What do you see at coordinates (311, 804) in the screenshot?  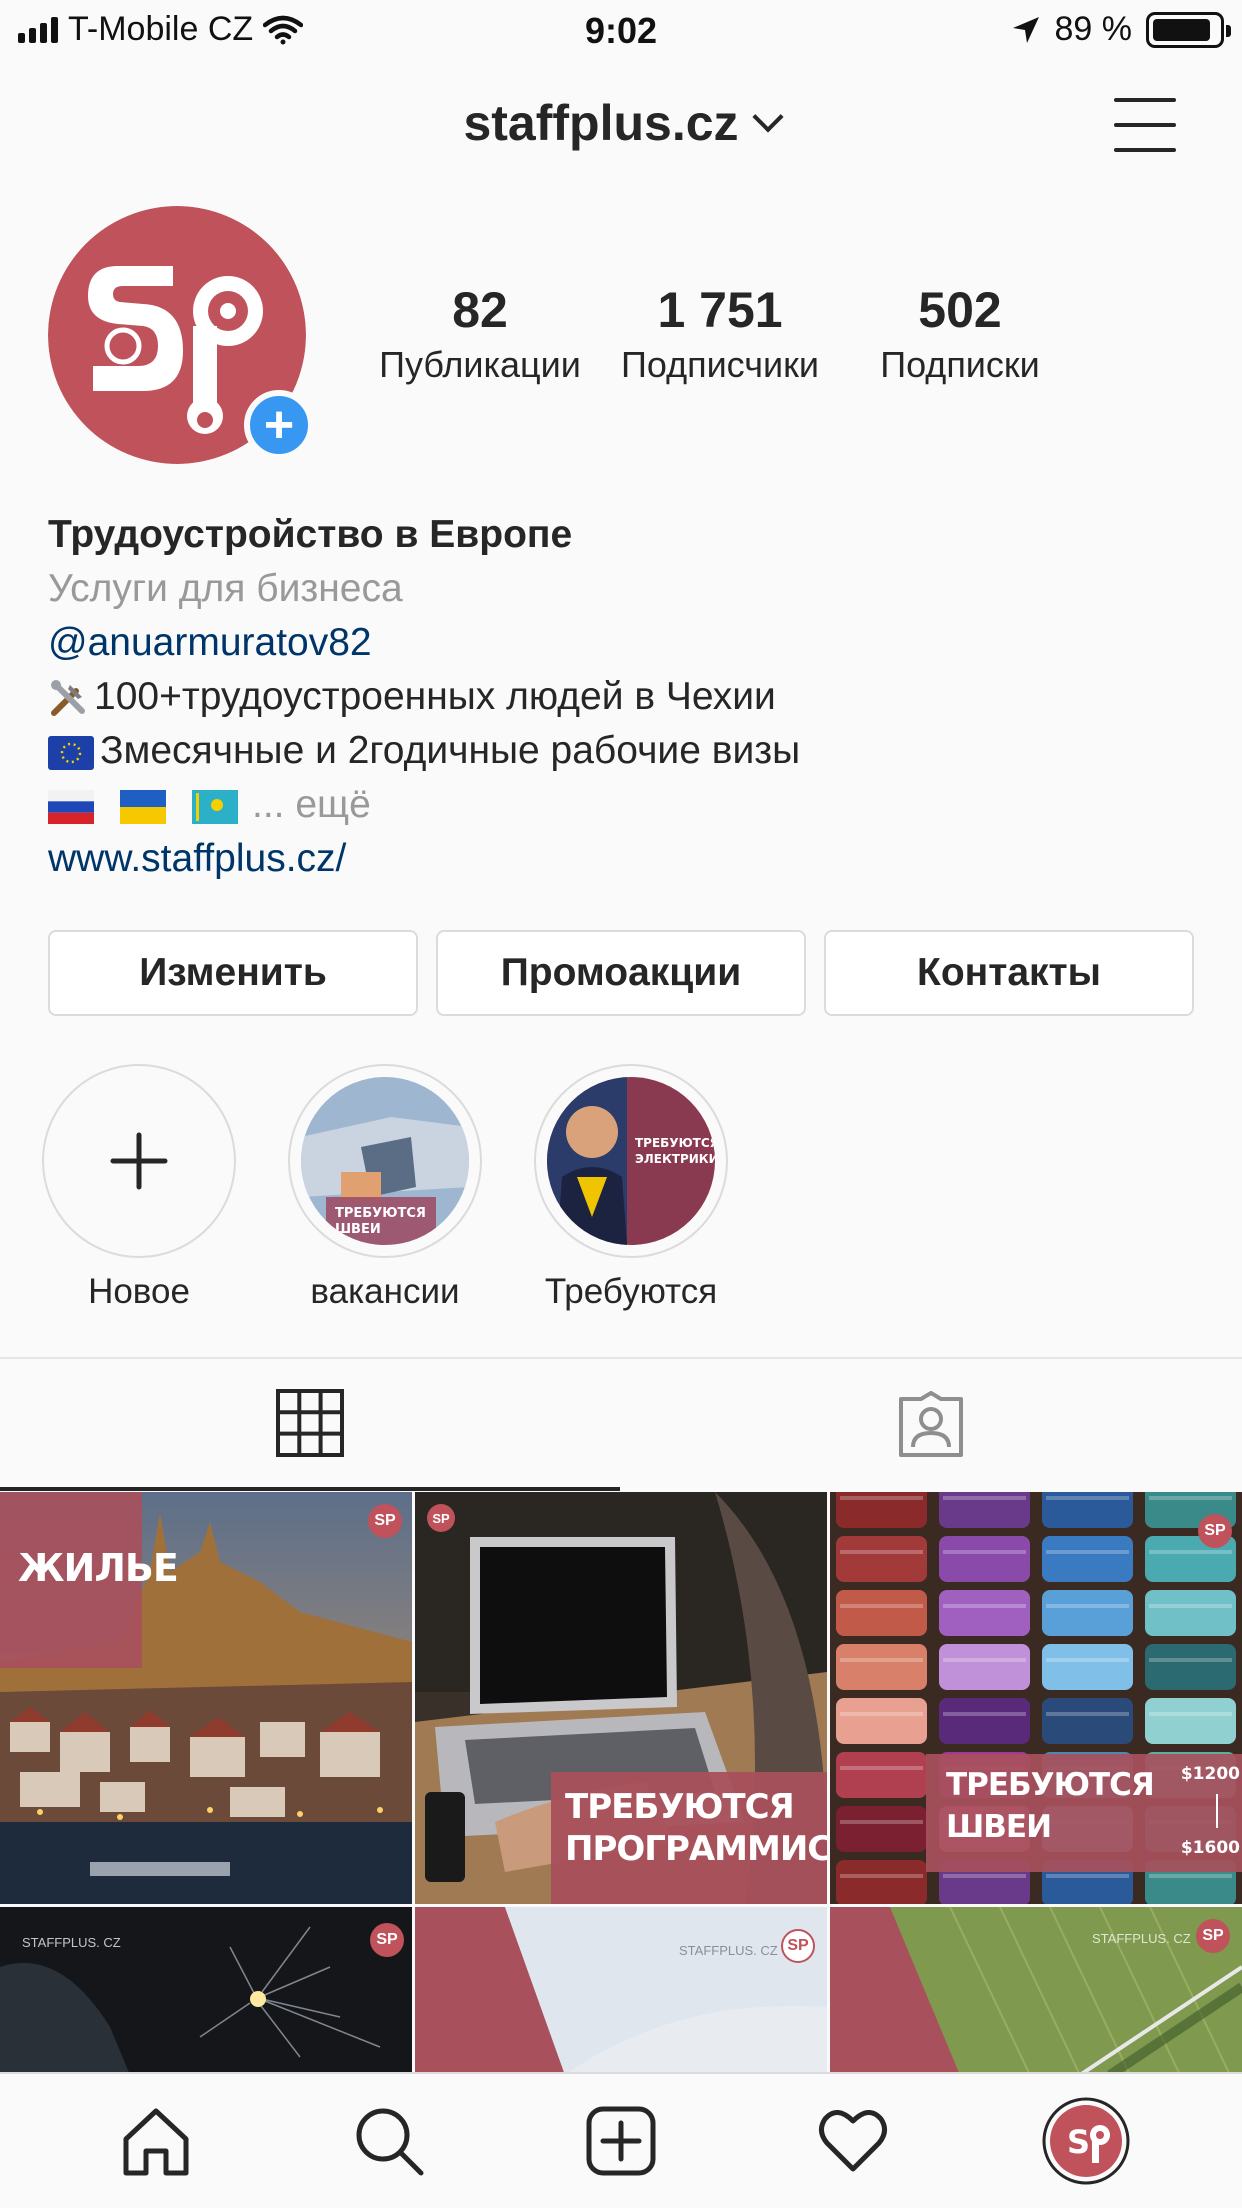 I see `bio-more-link: ... ещё` at bounding box center [311, 804].